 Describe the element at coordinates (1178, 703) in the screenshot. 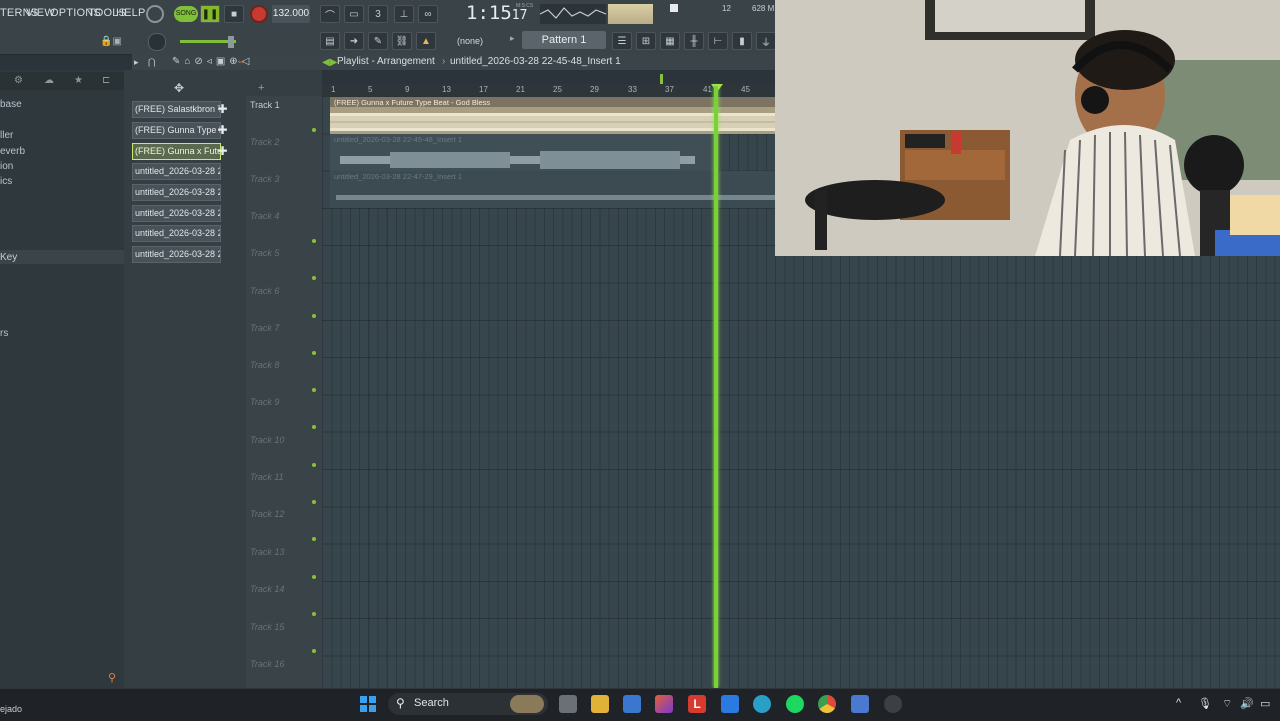

I see `tray-chevron-icon: ^` at that location.